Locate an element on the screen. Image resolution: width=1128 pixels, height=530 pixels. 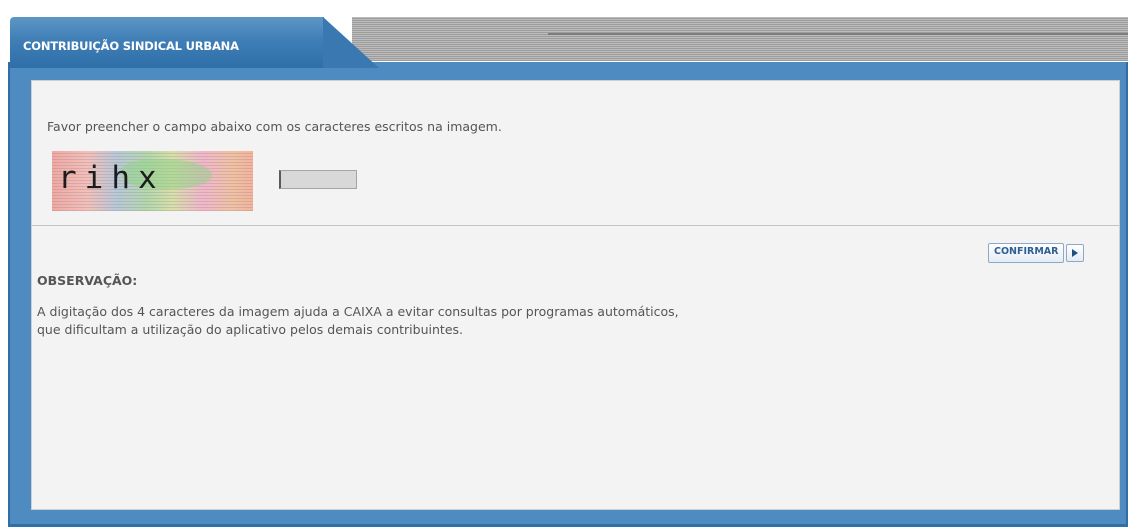
observation-title: OBSERVAÇÃO: is located at coordinates (87, 280).